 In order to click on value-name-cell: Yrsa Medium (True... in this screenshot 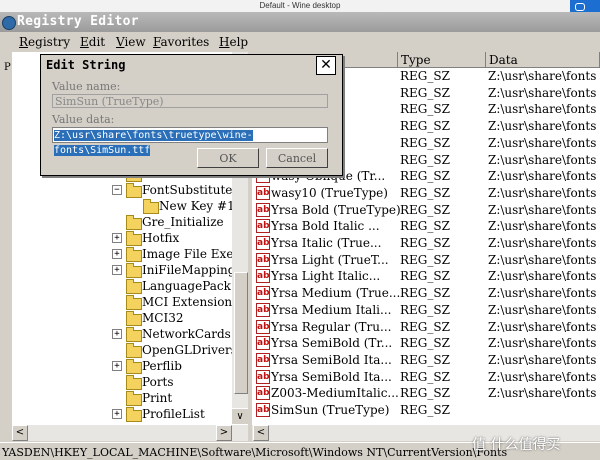, I will do `click(336, 293)`.